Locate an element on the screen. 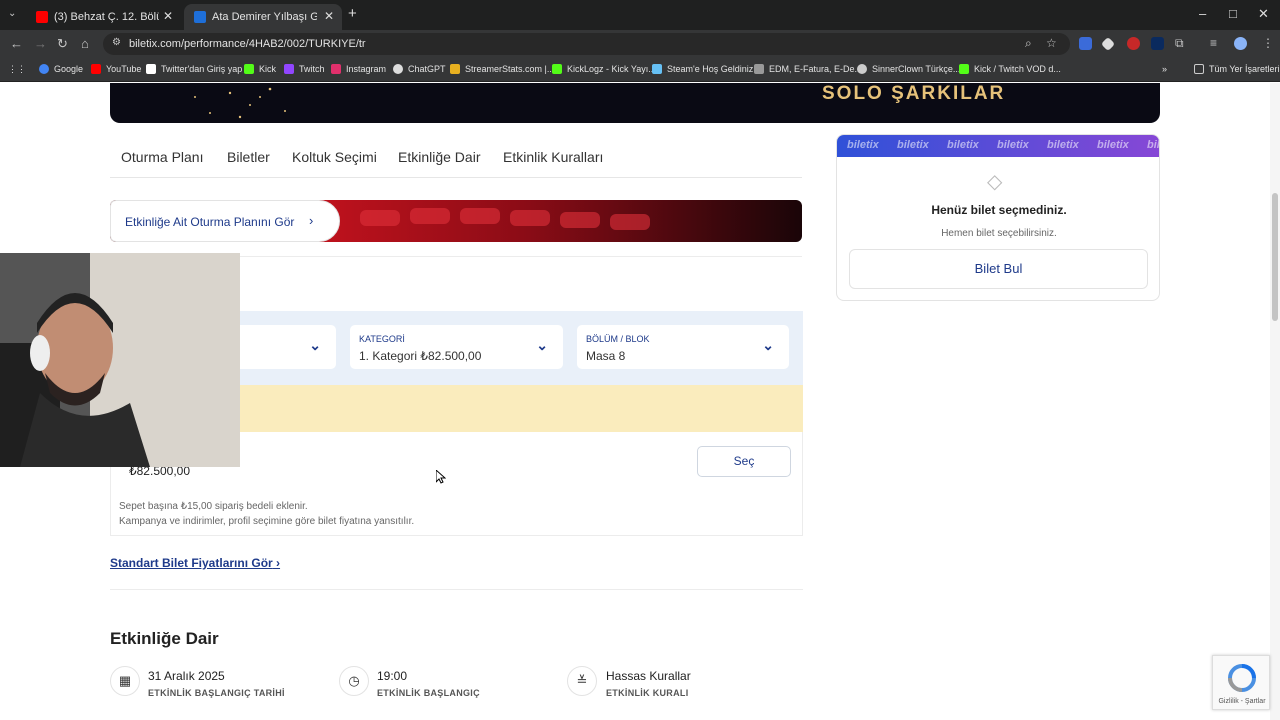 The width and height of the screenshot is (1280, 720). tab-etkinlige-dair: Etkinliğe Dair is located at coordinates (439, 157).